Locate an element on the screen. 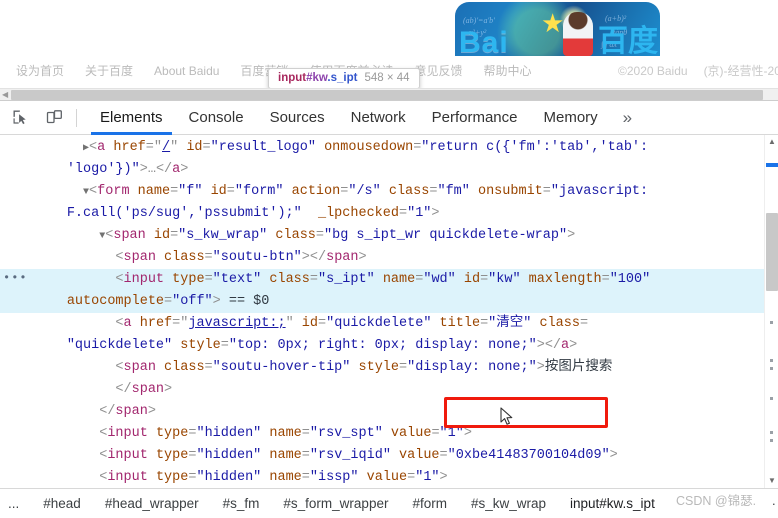  scroll-left-arrow-icon: ◀ is located at coordinates (6, 95).